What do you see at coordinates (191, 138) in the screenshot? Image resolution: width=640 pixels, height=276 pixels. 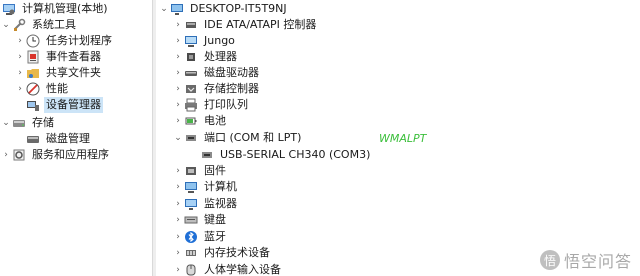 I see `port-icon` at bounding box center [191, 138].